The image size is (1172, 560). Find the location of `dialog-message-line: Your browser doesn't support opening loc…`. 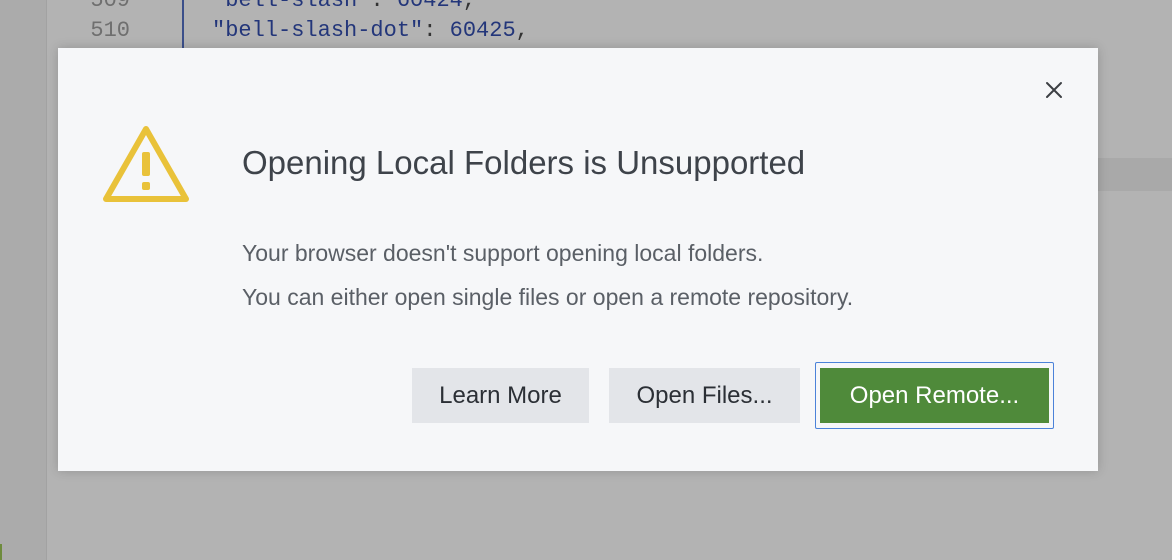

dialog-message-line: Your browser doesn't support opening loc… is located at coordinates (503, 253).